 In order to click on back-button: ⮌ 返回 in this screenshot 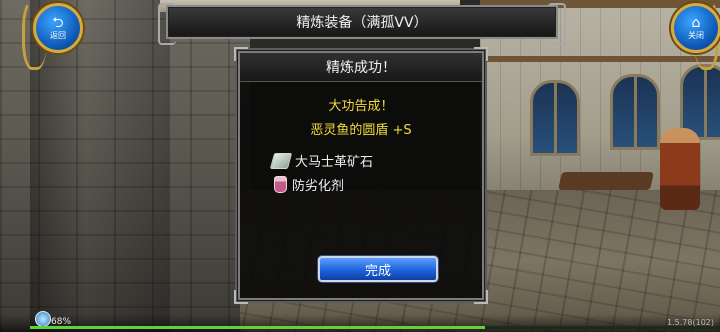, I will do `click(58, 28)`.